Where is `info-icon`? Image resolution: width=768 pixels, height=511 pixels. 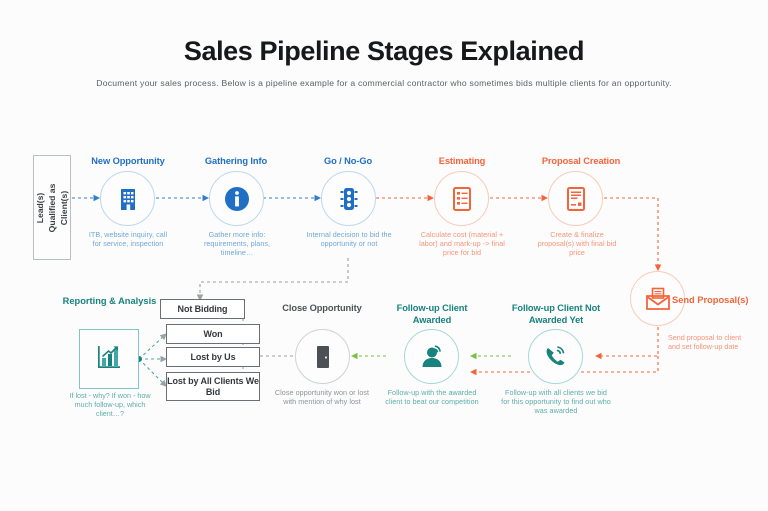
info-icon is located at coordinates (236, 198).